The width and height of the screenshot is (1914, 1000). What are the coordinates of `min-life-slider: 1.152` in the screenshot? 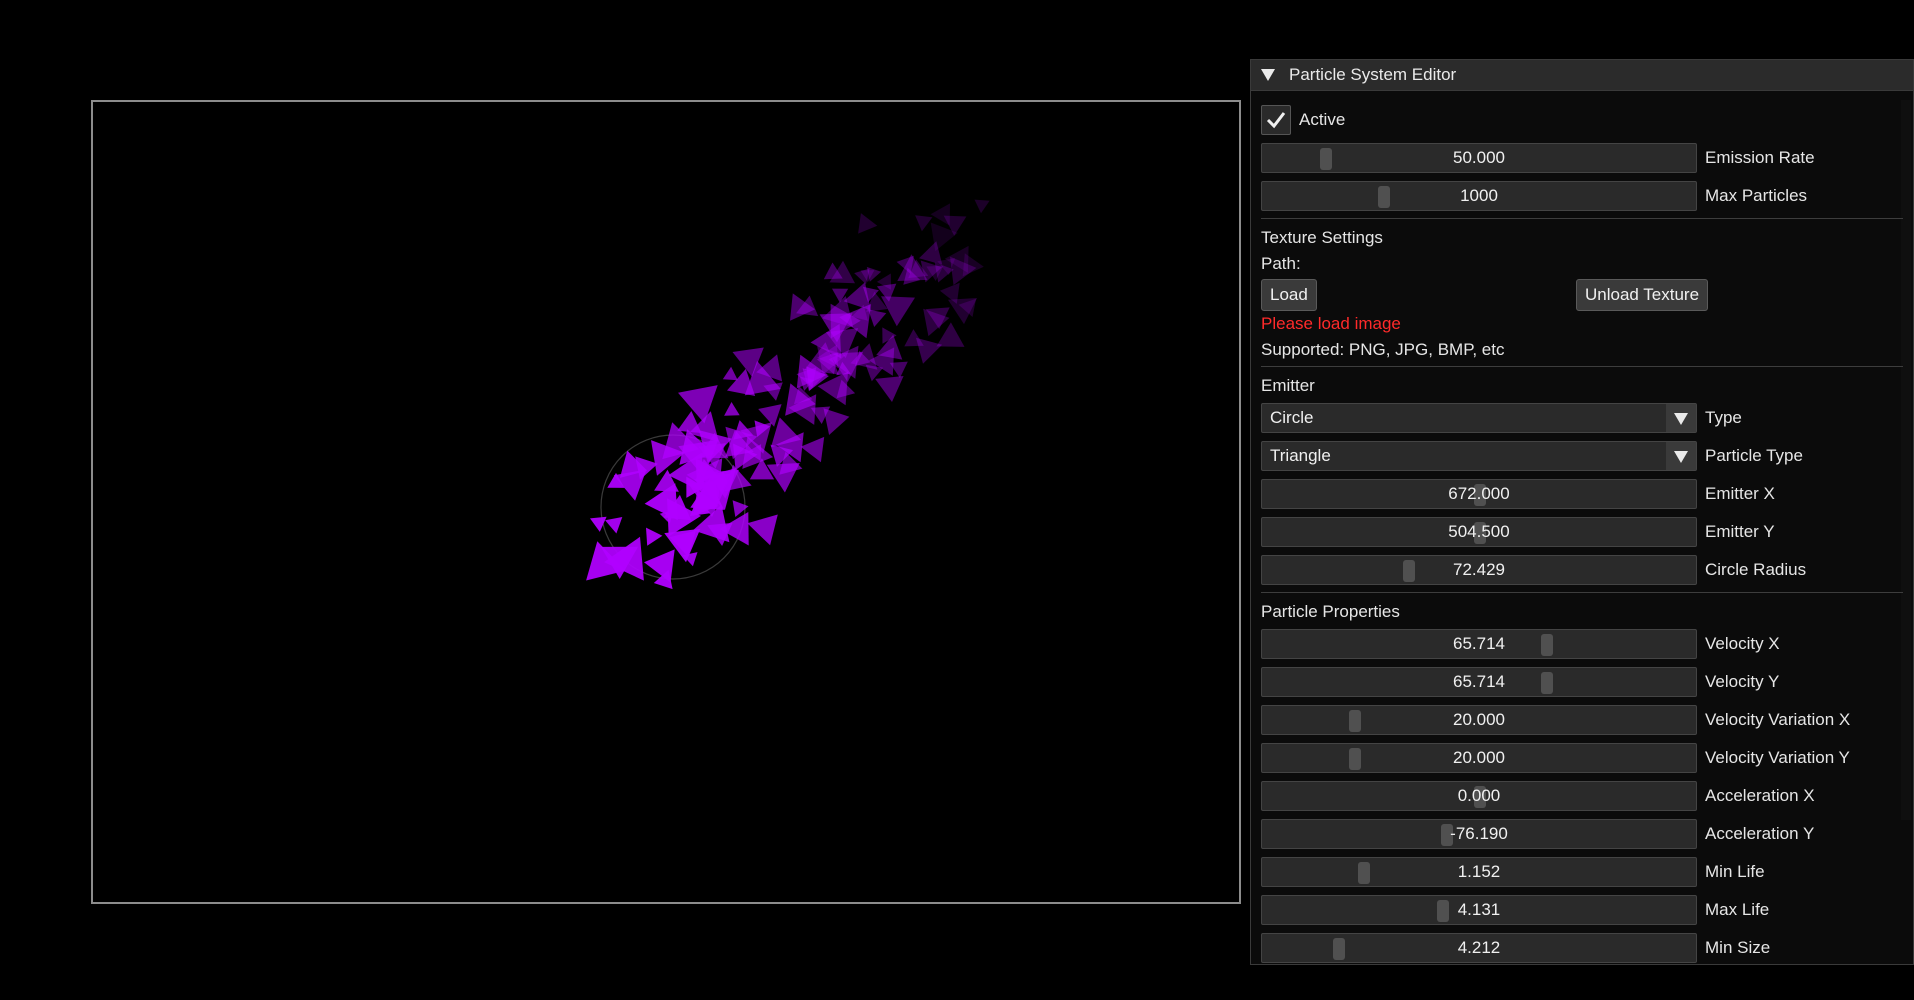 It's located at (1479, 872).